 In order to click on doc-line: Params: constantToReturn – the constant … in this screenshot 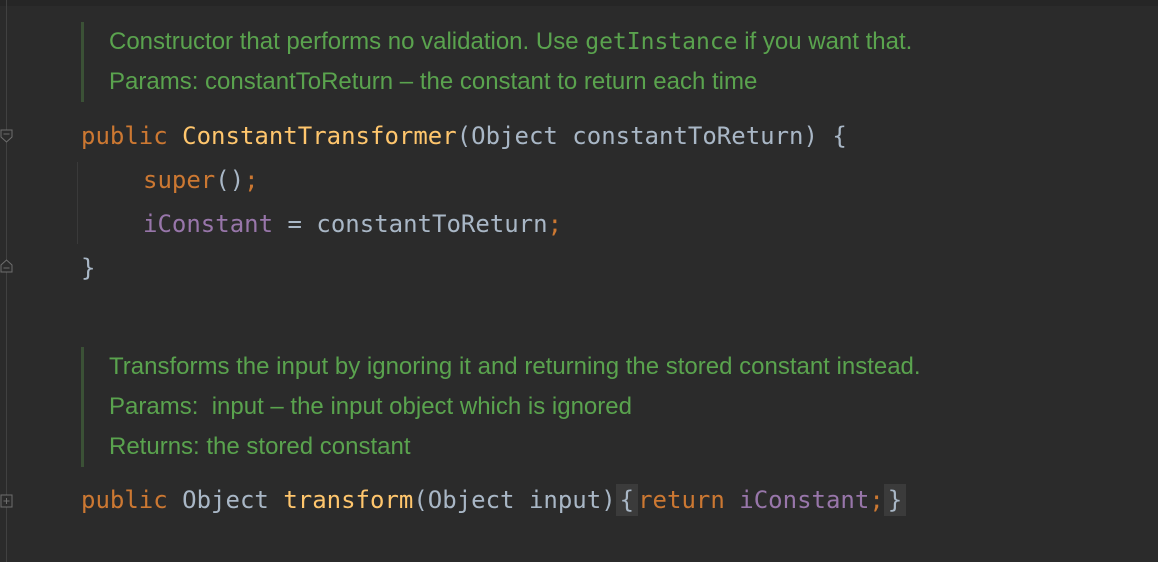, I will do `click(433, 81)`.